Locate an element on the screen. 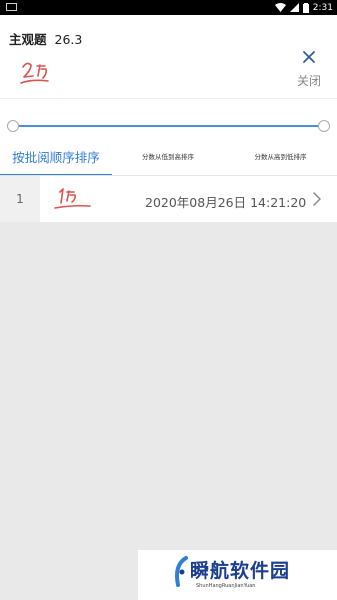  slider-track is located at coordinates (168, 126).